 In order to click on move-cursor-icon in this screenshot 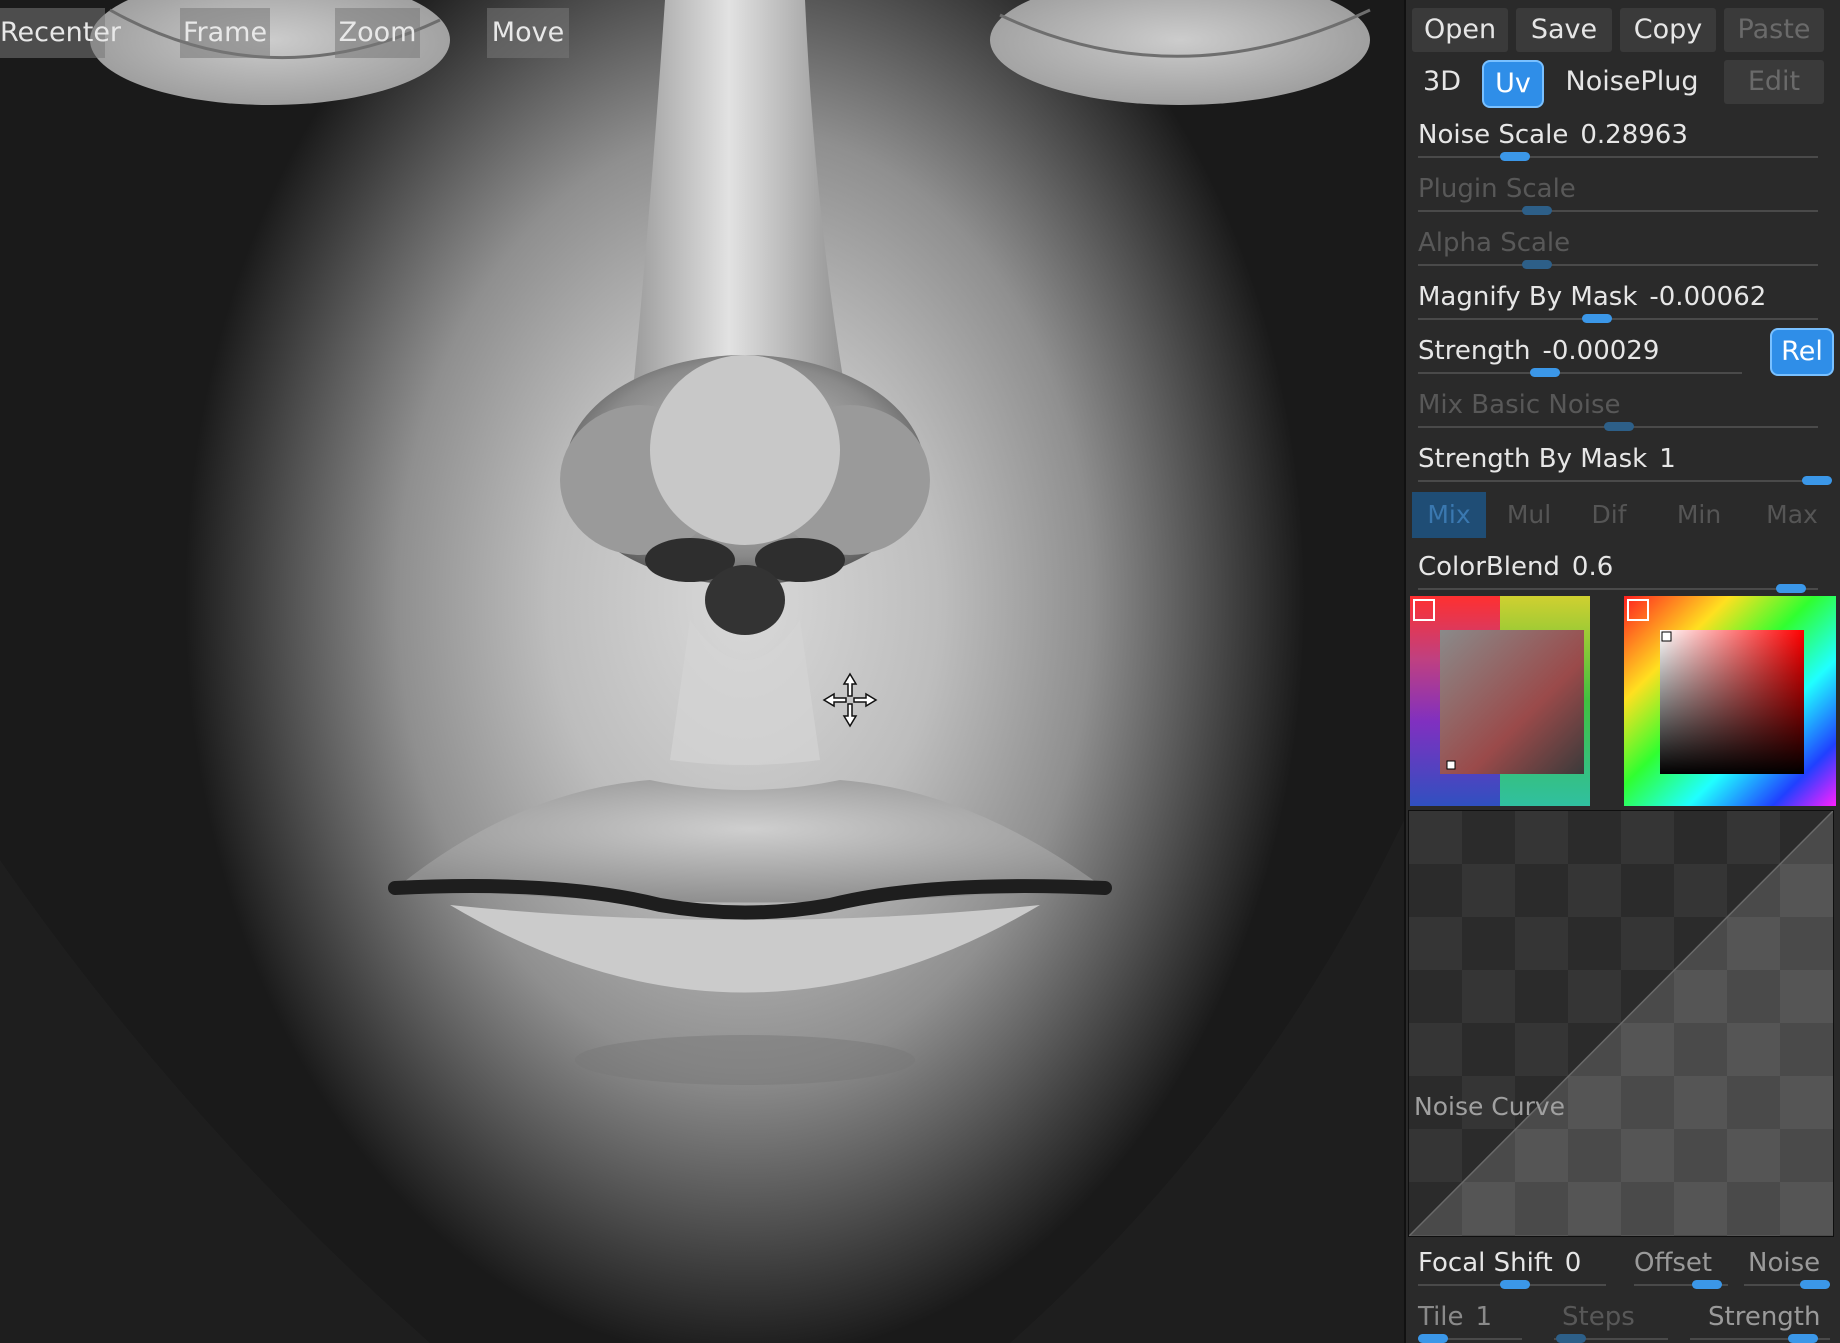, I will do `click(850, 700)`.